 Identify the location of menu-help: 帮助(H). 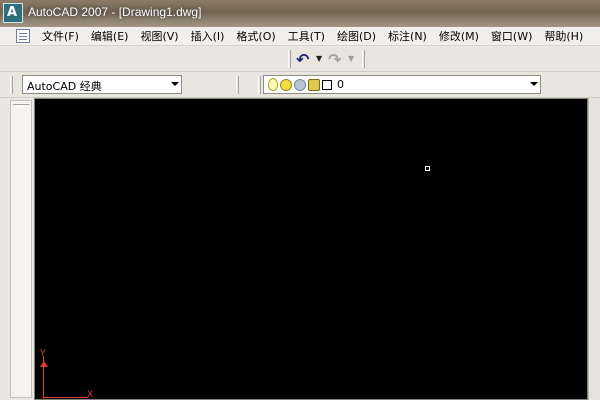
(563, 36).